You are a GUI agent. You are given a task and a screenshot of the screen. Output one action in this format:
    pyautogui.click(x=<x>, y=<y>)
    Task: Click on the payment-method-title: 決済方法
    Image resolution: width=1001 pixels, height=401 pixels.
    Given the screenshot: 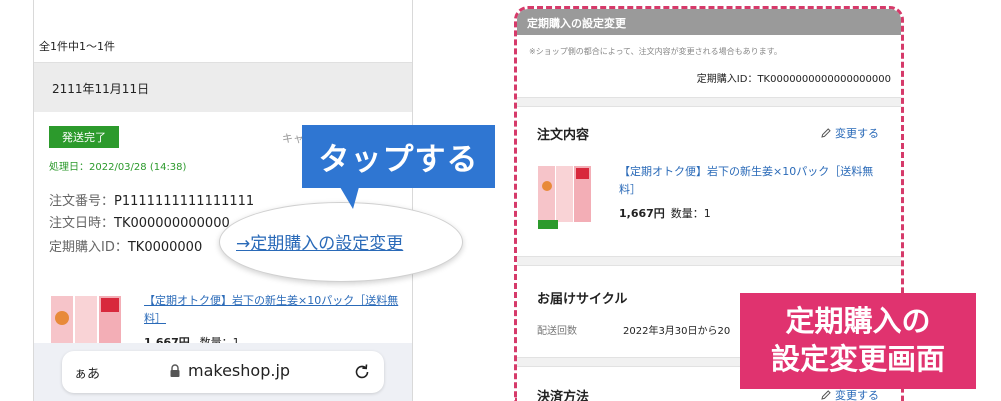 What is the action you would take?
    pyautogui.click(x=563, y=395)
    